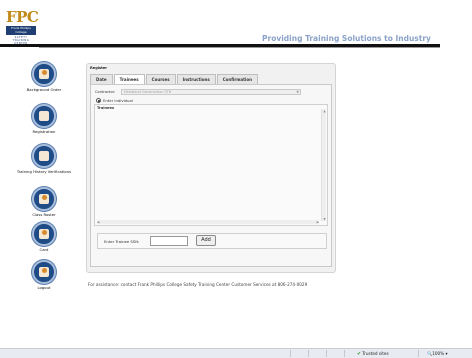 This screenshot has height=358, width=472. I want to click on contractor-label: Contractor:, so click(105, 92).